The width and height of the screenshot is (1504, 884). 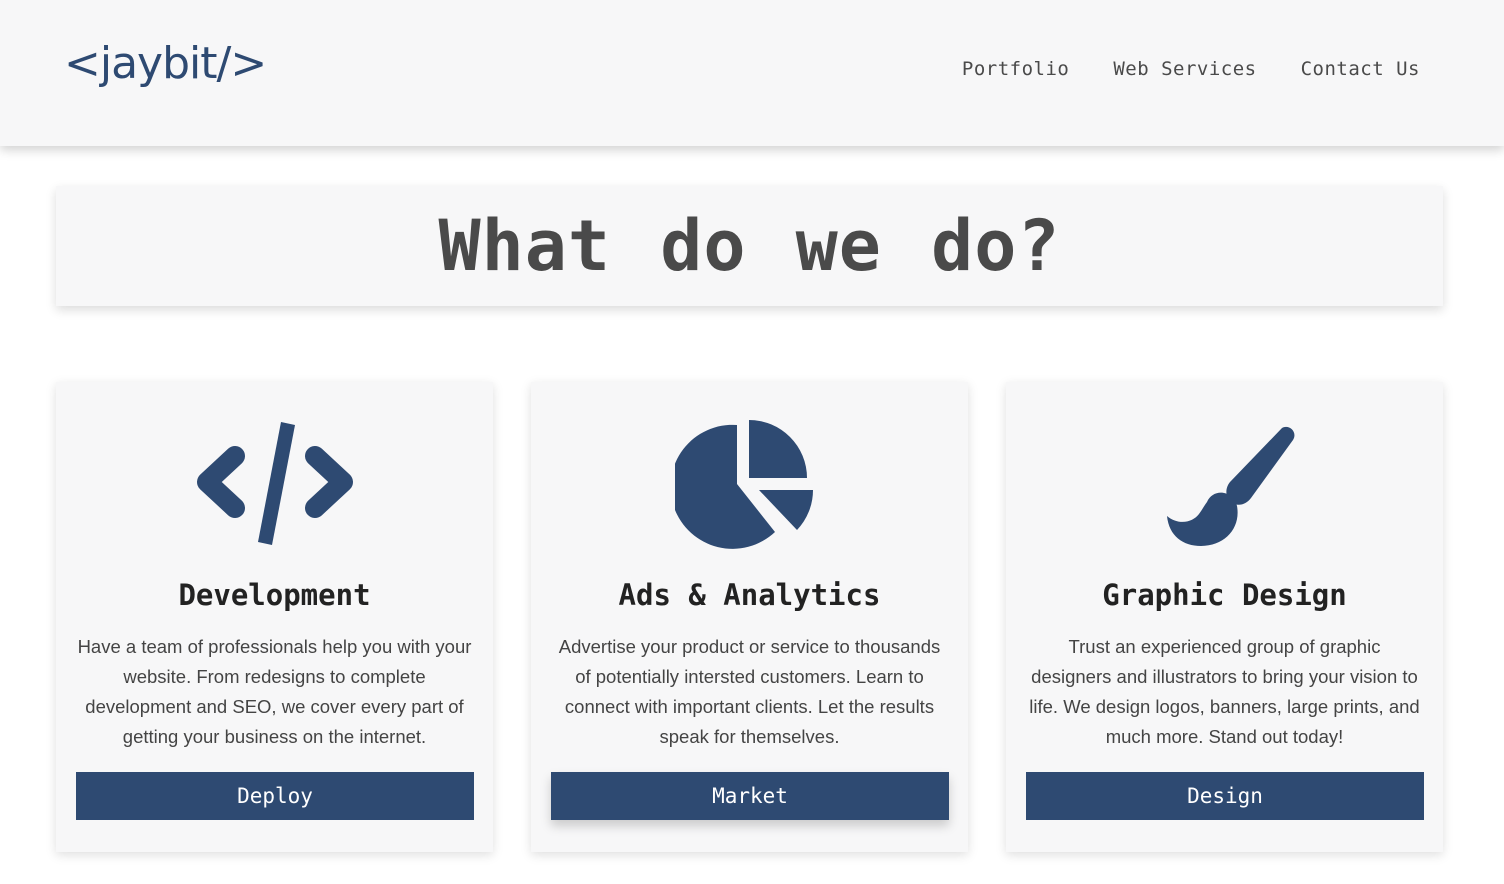 What do you see at coordinates (750, 796) in the screenshot?
I see `market-button: Market` at bounding box center [750, 796].